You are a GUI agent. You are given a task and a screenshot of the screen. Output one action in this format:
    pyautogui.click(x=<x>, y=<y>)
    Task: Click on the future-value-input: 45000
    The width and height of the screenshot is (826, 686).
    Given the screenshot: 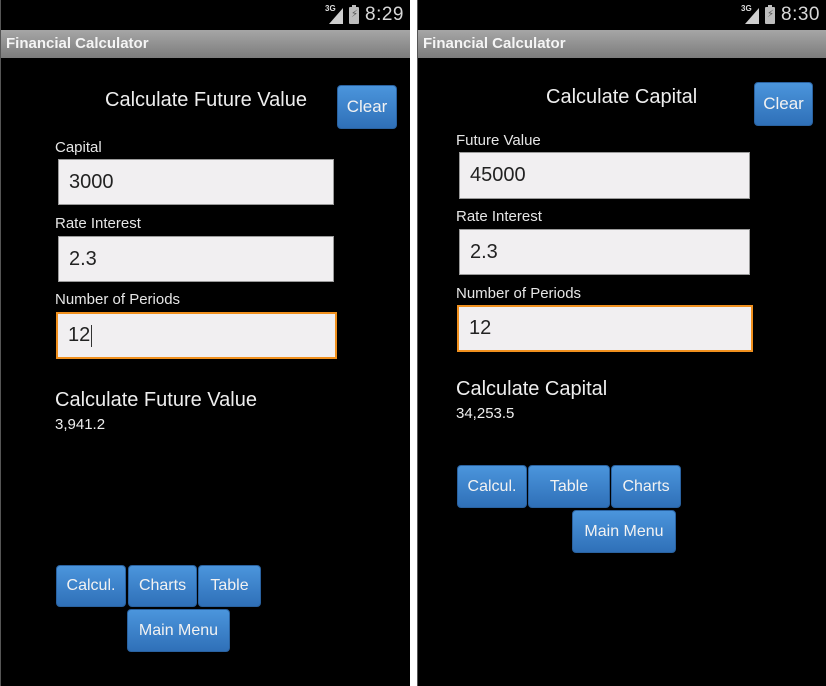 What is the action you would take?
    pyautogui.click(x=604, y=175)
    